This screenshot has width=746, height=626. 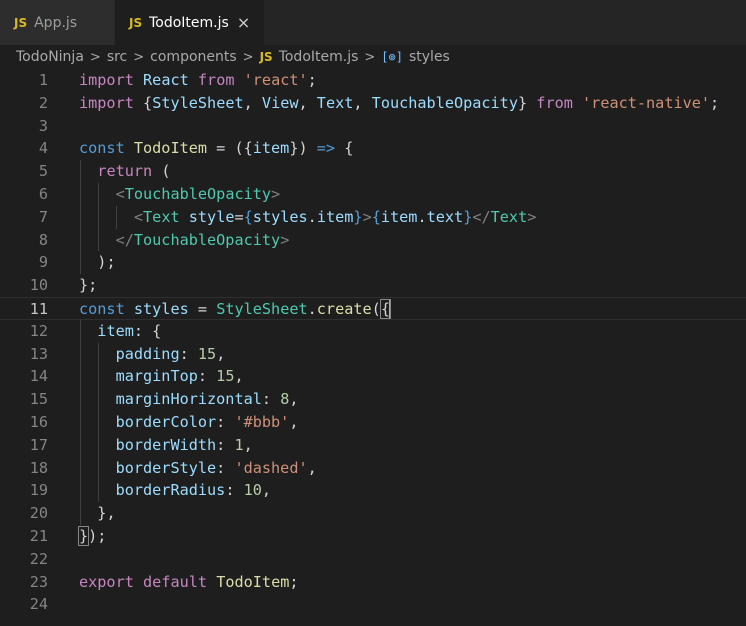 I want to click on line-number: 14, so click(x=38, y=376).